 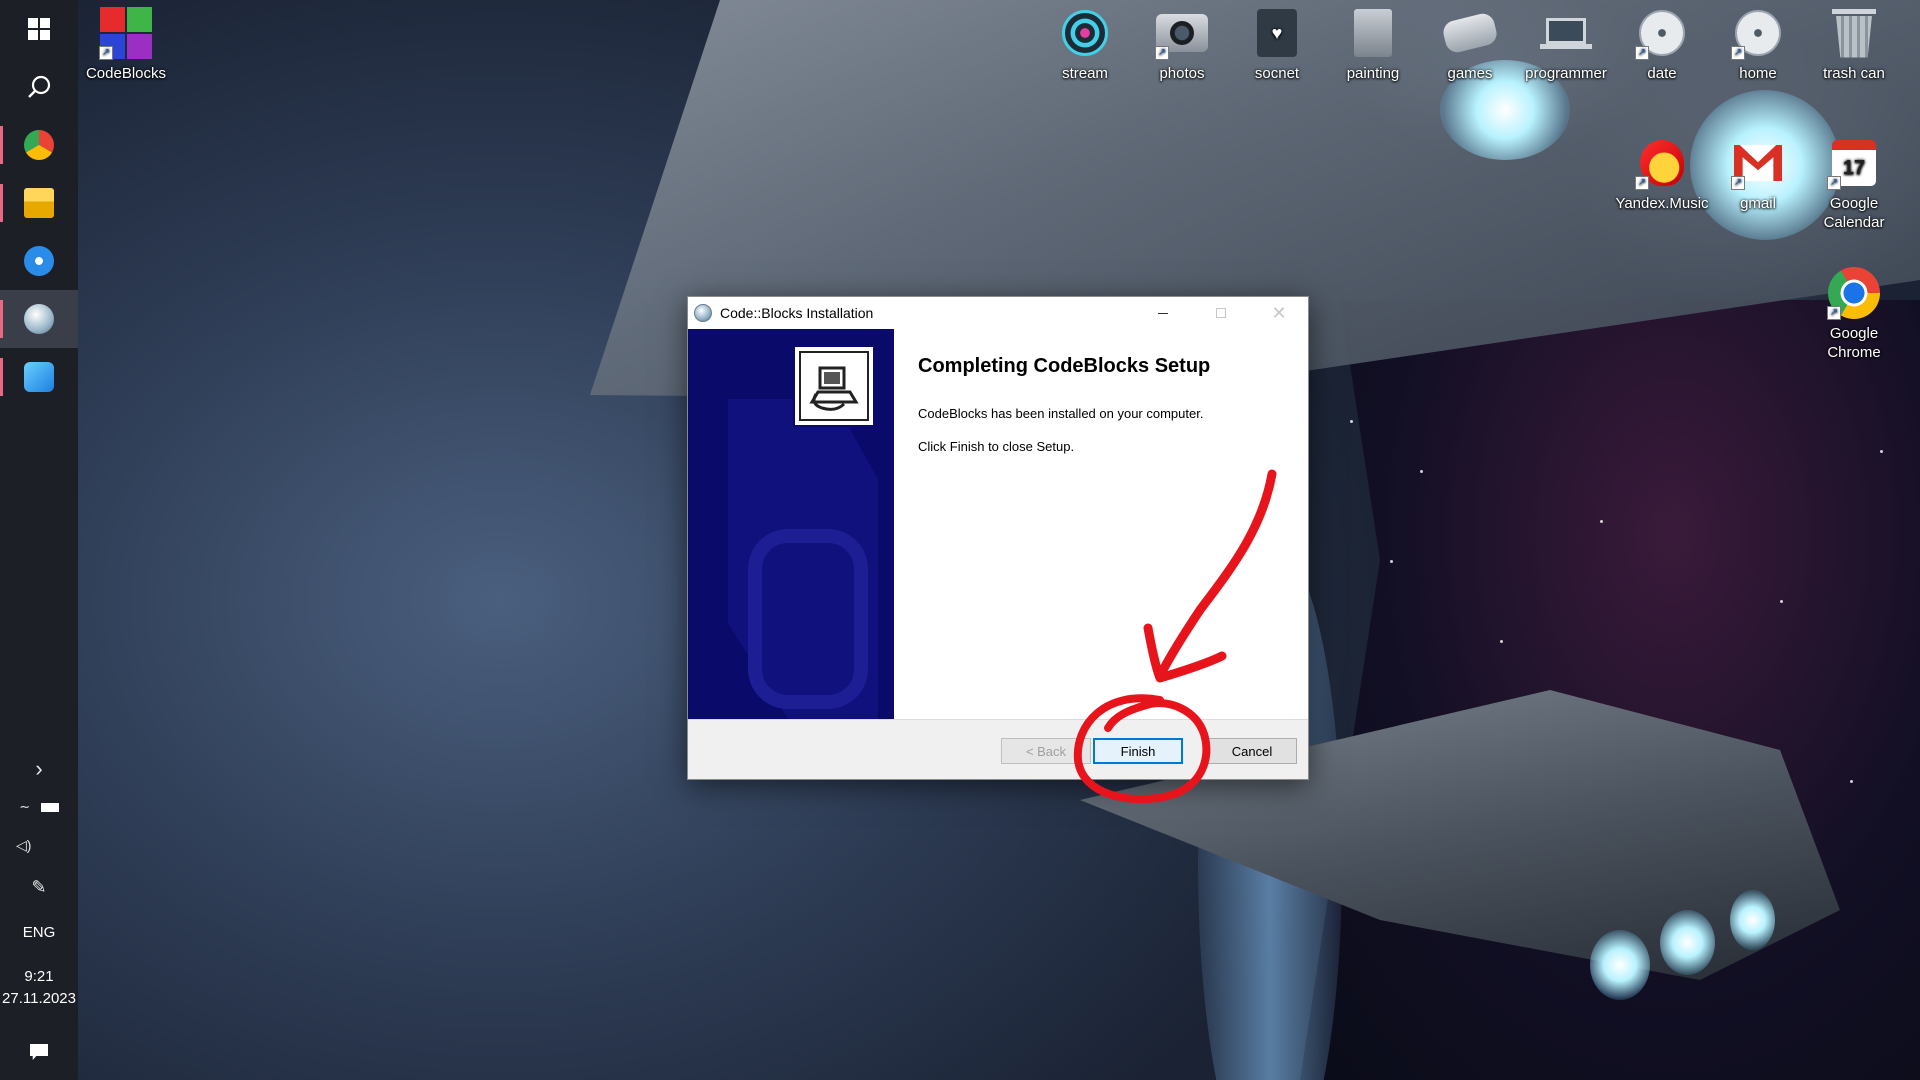 I want to click on clock-time: 9:21, so click(x=39, y=976).